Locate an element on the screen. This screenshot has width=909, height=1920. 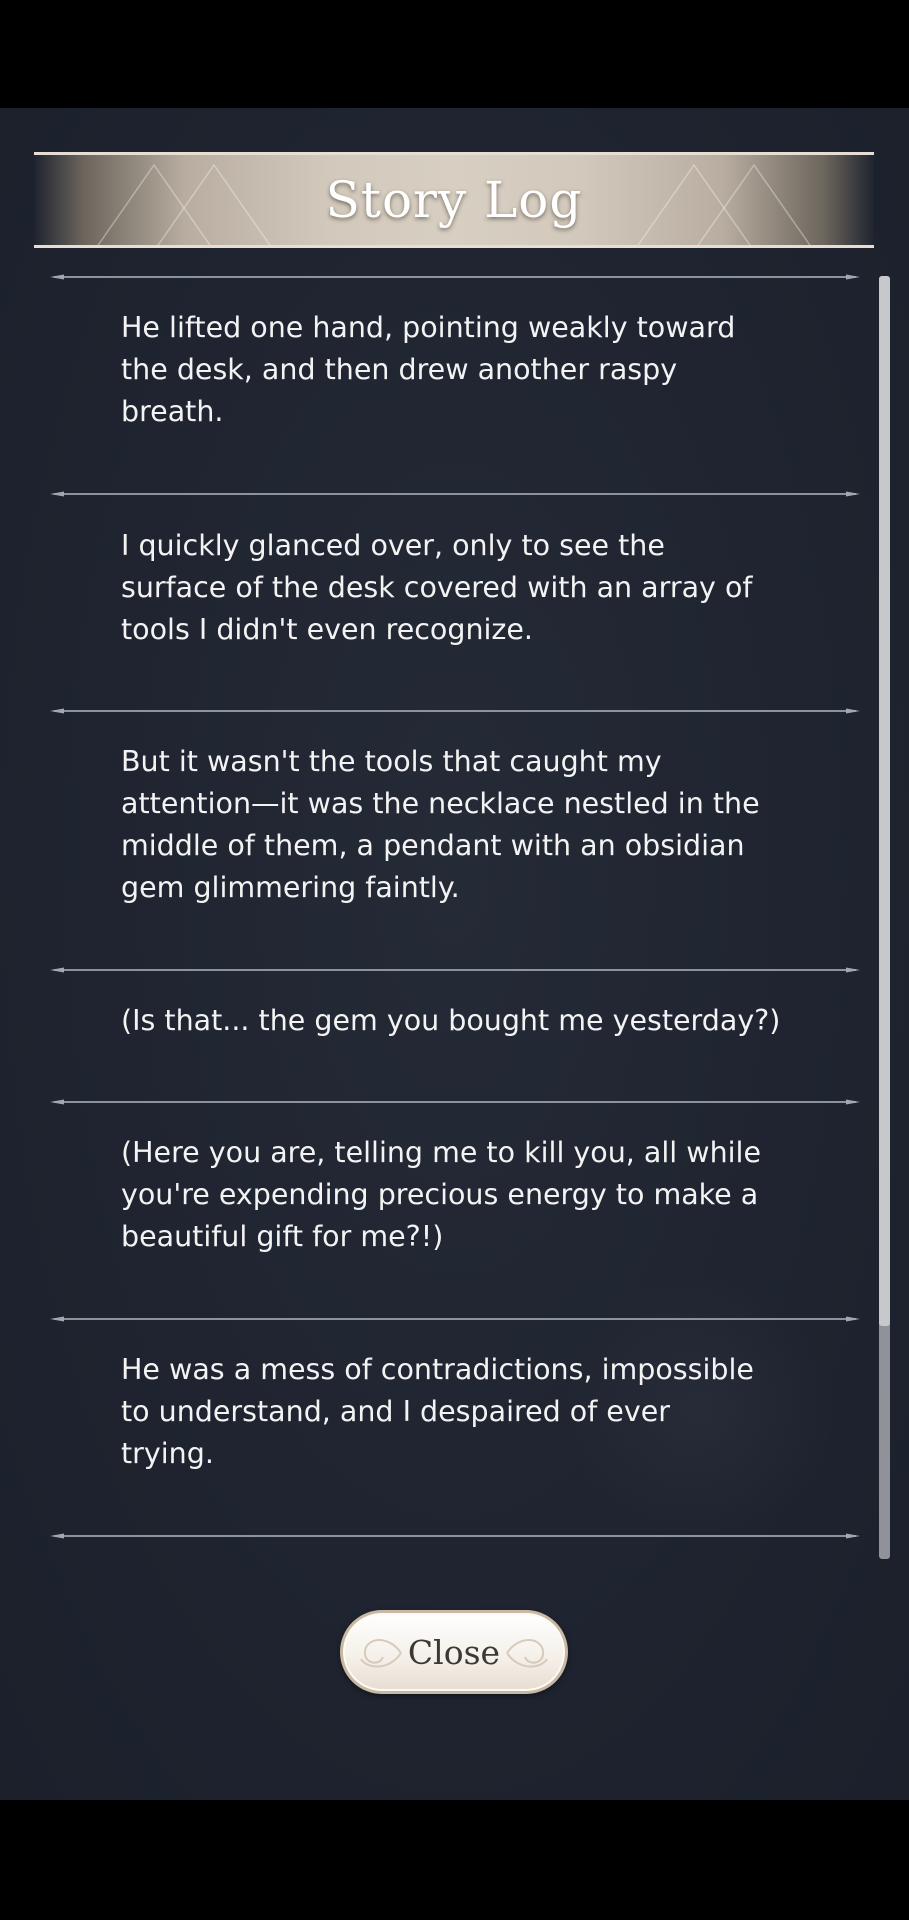
scrollbar-thumb is located at coordinates (884, 801).